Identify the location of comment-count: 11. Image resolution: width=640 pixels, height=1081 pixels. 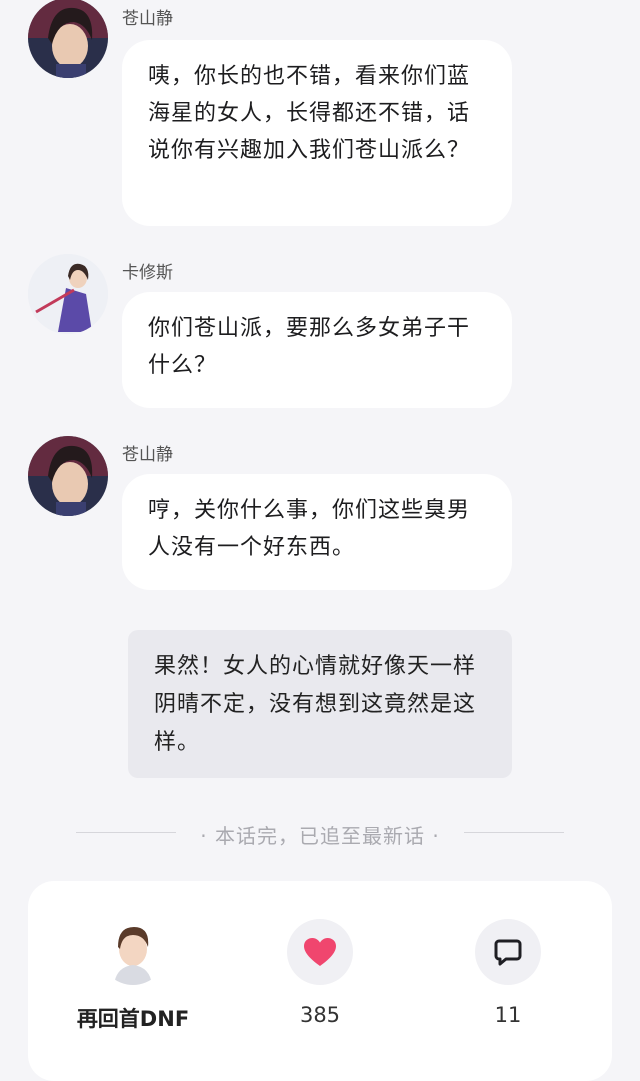
(508, 1015).